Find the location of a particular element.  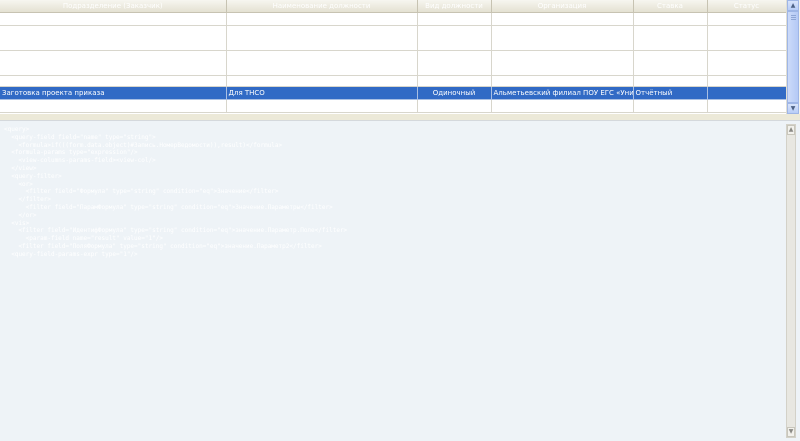

code-line: <view-columns-params-field><view-col/> is located at coordinates (80, 161).